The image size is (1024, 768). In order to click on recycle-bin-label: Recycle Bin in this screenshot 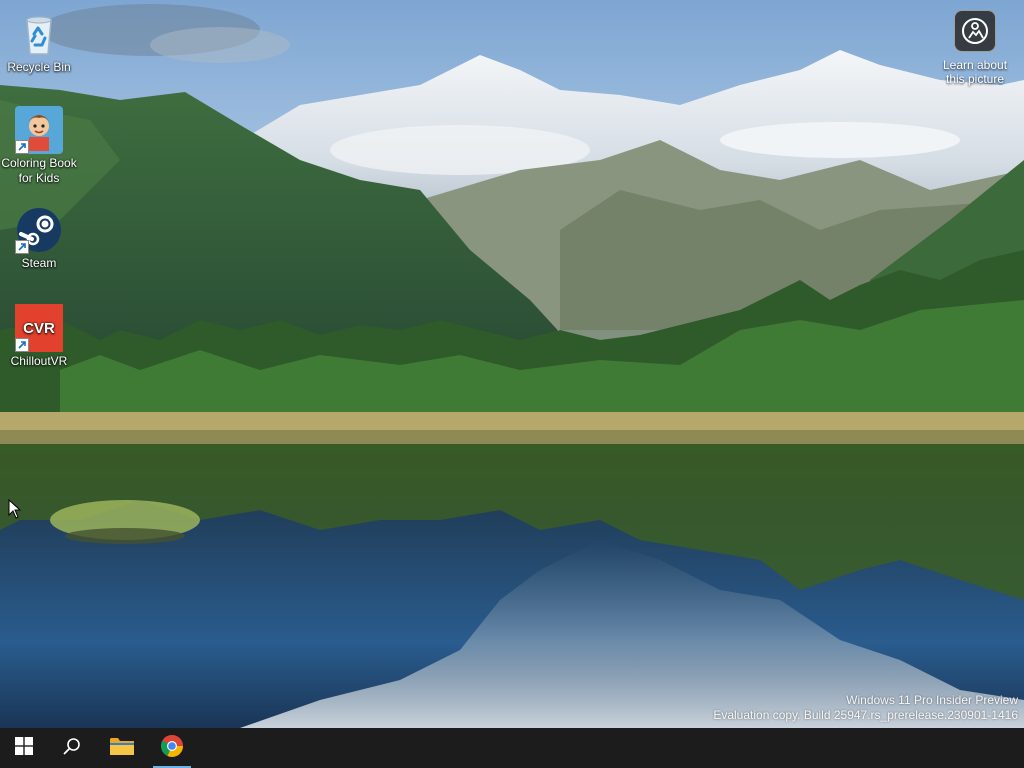, I will do `click(39, 67)`.